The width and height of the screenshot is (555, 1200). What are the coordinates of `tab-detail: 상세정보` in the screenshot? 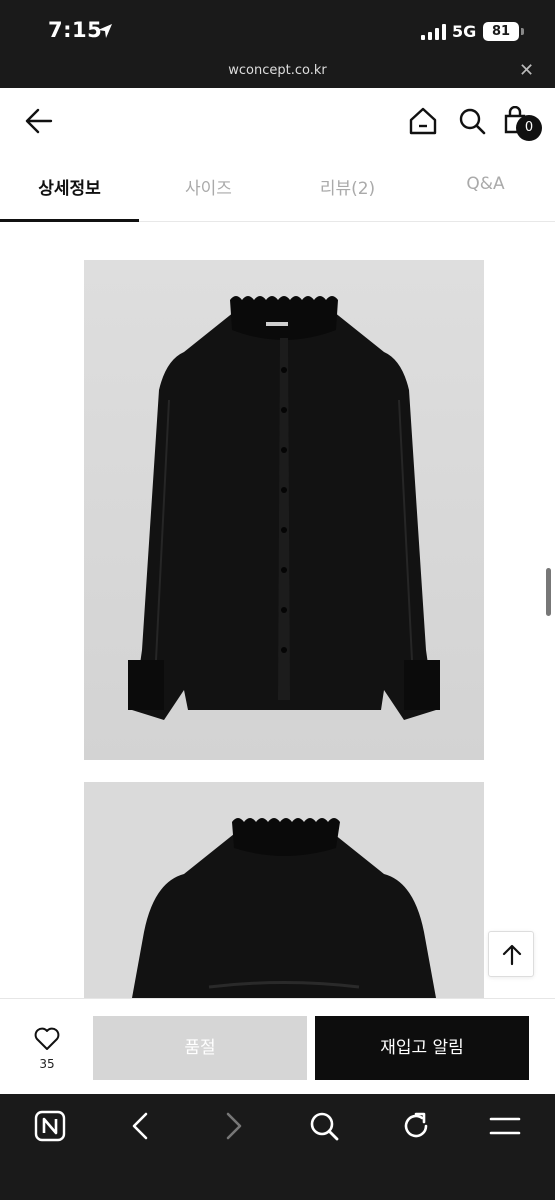 It's located at (69, 186).